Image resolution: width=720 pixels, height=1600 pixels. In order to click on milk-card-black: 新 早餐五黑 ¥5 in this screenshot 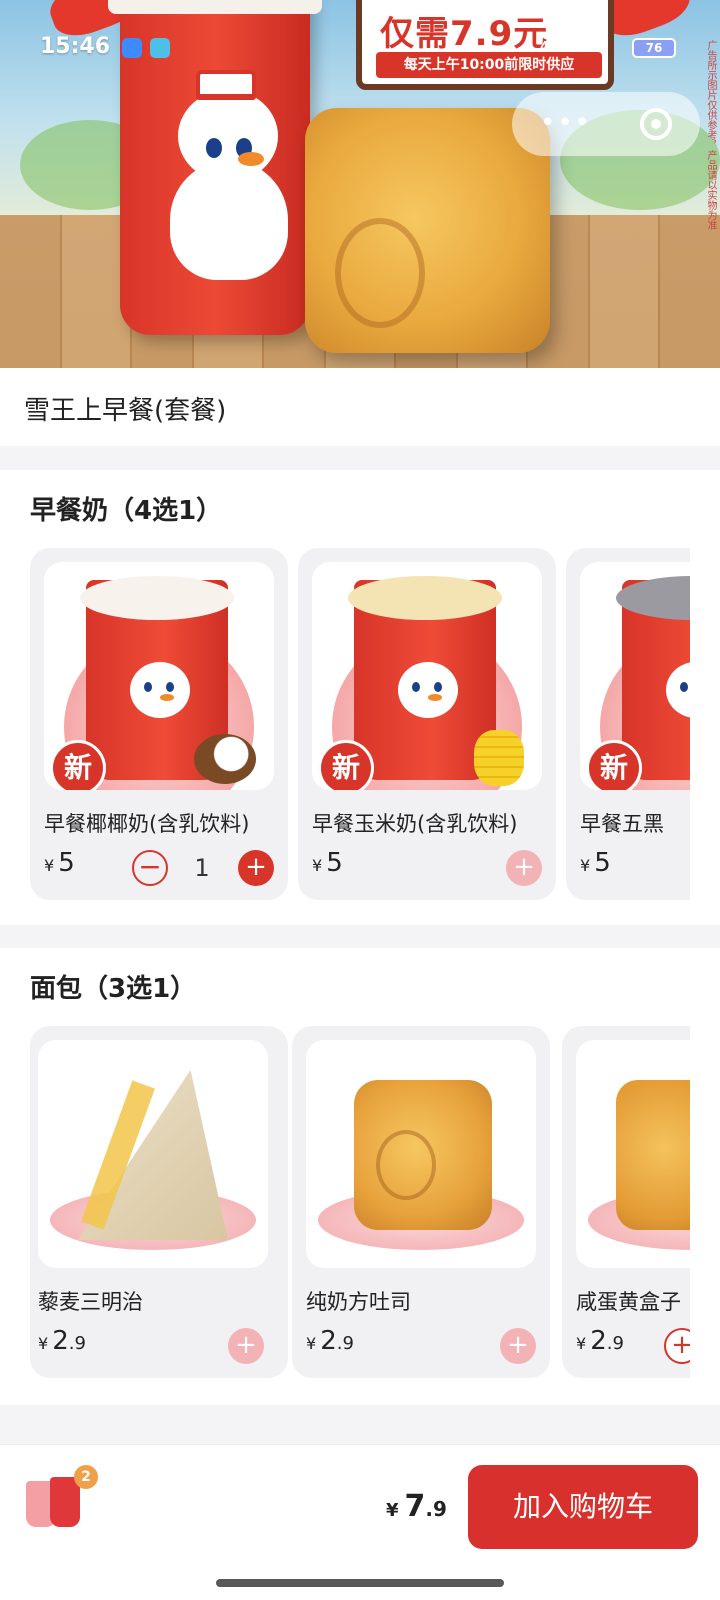, I will do `click(628, 724)`.